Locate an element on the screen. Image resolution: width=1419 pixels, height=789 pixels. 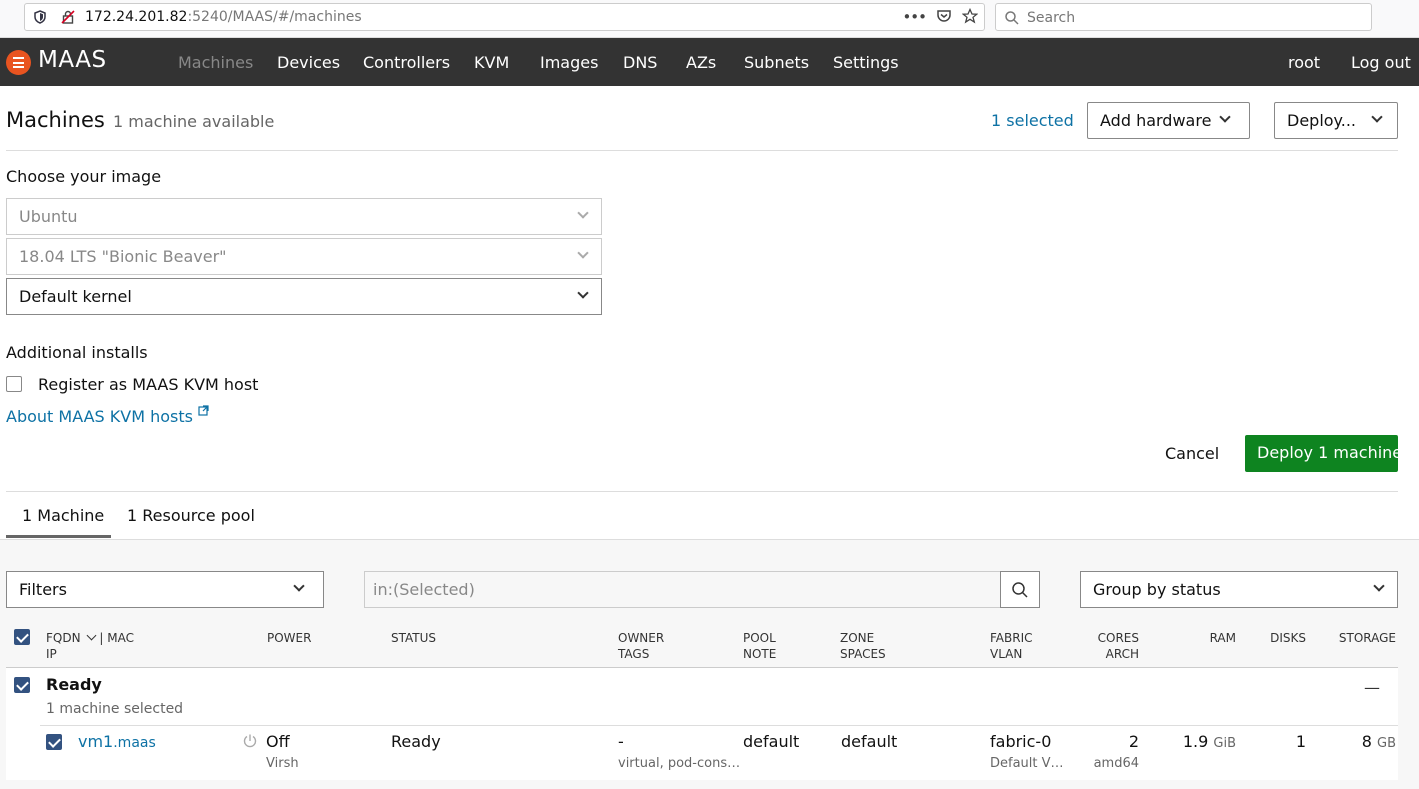
group-by-value: Group by status is located at coordinates (1157, 589).